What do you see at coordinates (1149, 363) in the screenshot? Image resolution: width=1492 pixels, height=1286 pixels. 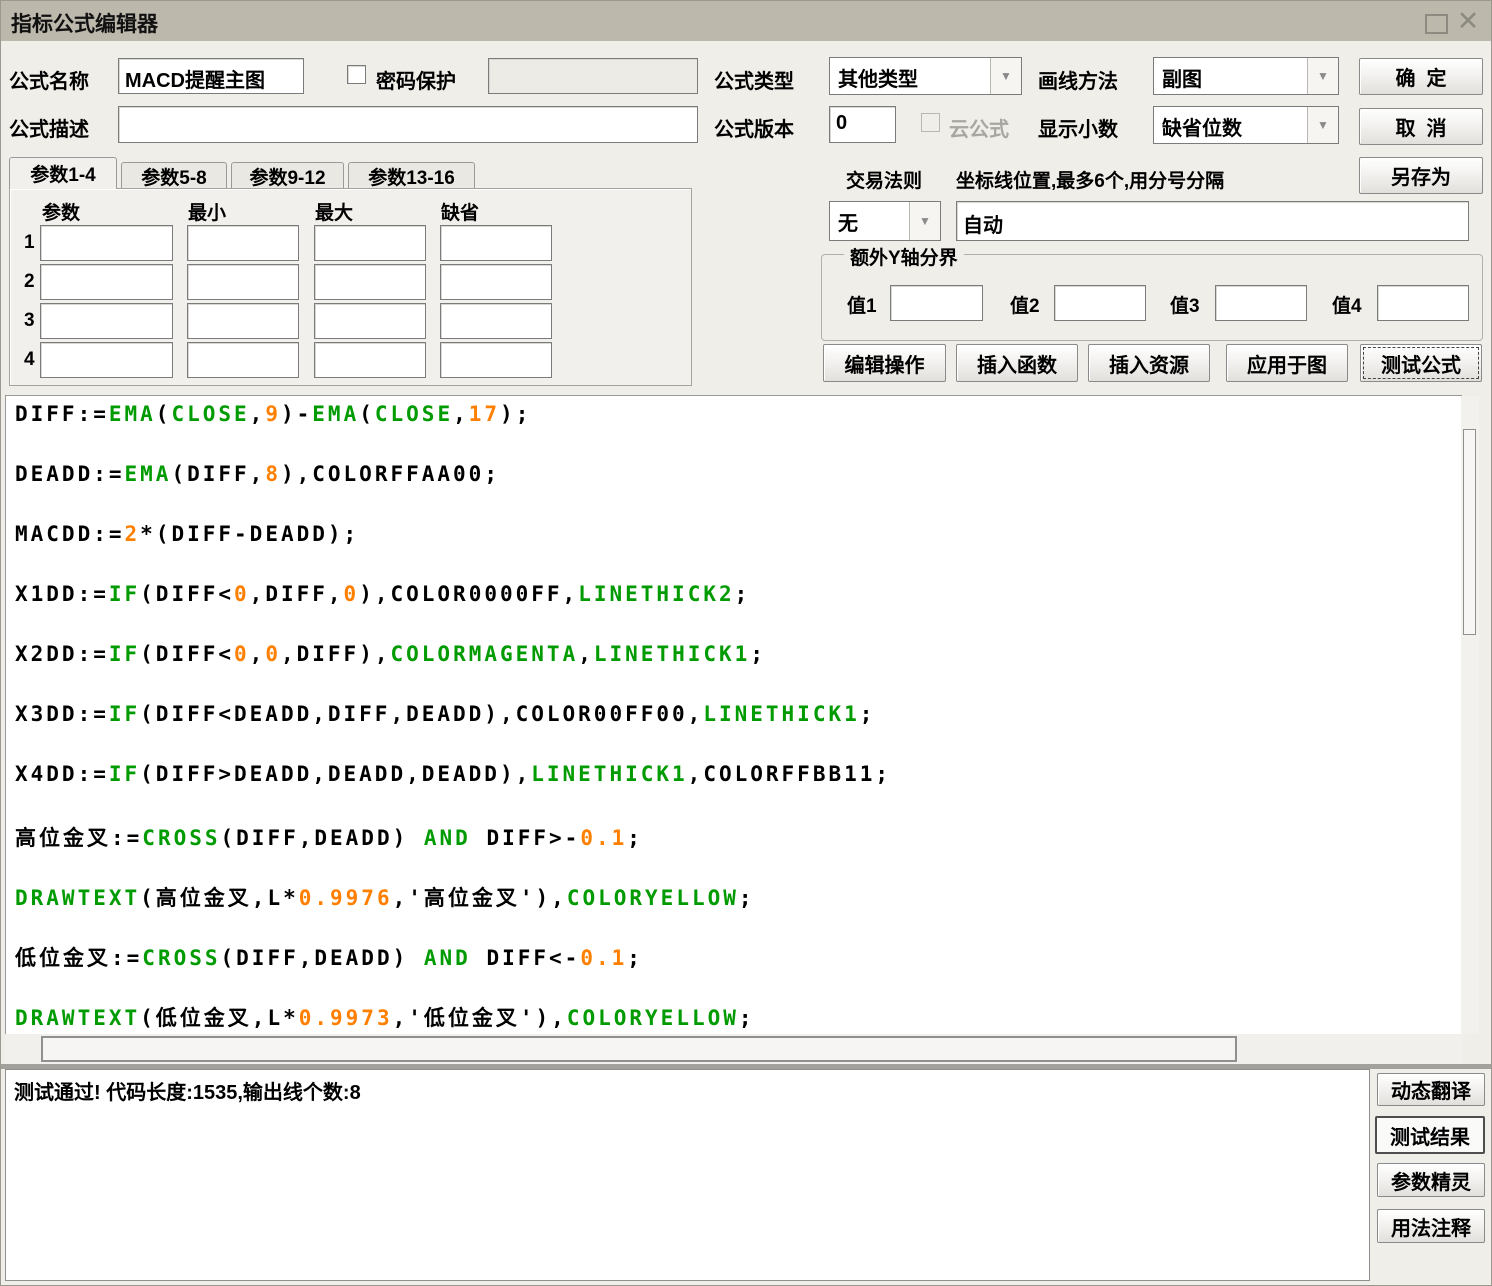 I see `insert-resource-button: 插入资源` at bounding box center [1149, 363].